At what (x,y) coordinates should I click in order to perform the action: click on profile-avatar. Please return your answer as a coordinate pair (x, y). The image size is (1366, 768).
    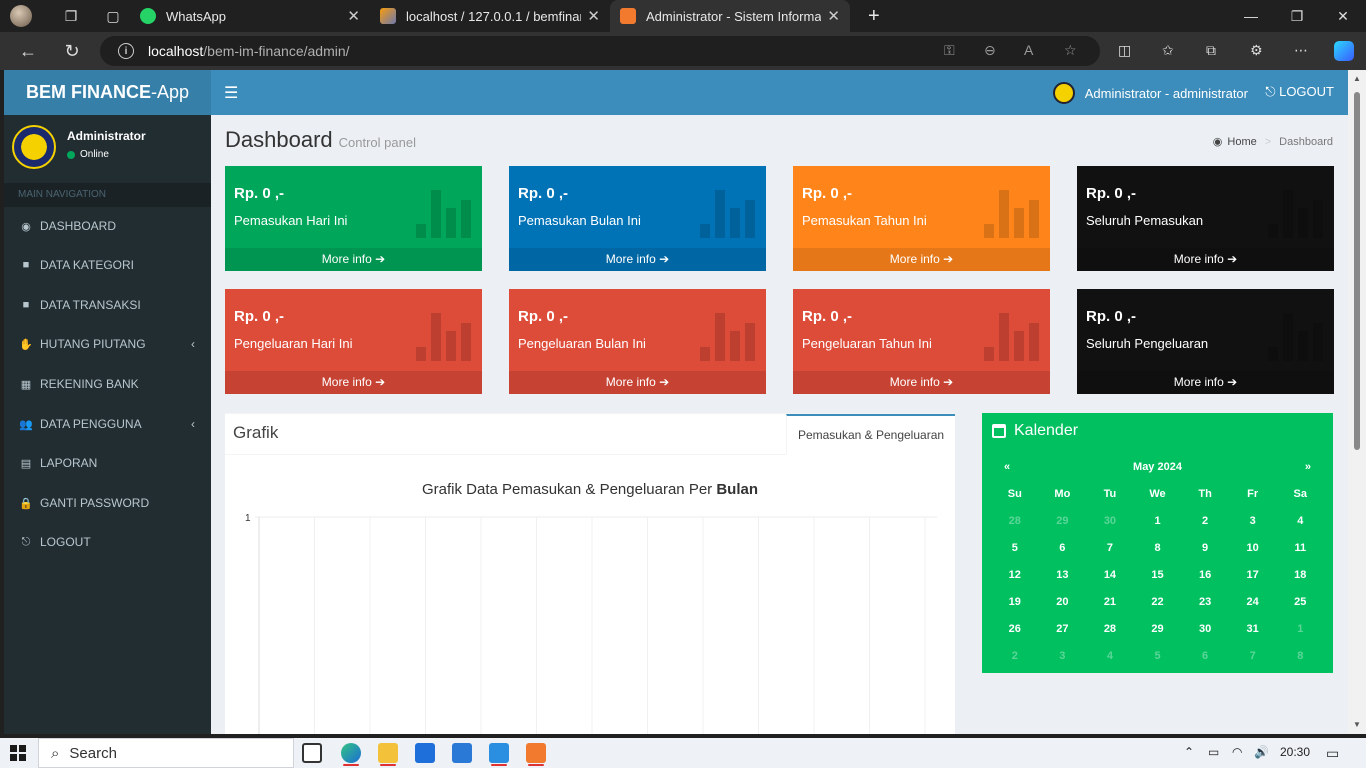
    Looking at the image, I should click on (21, 16).